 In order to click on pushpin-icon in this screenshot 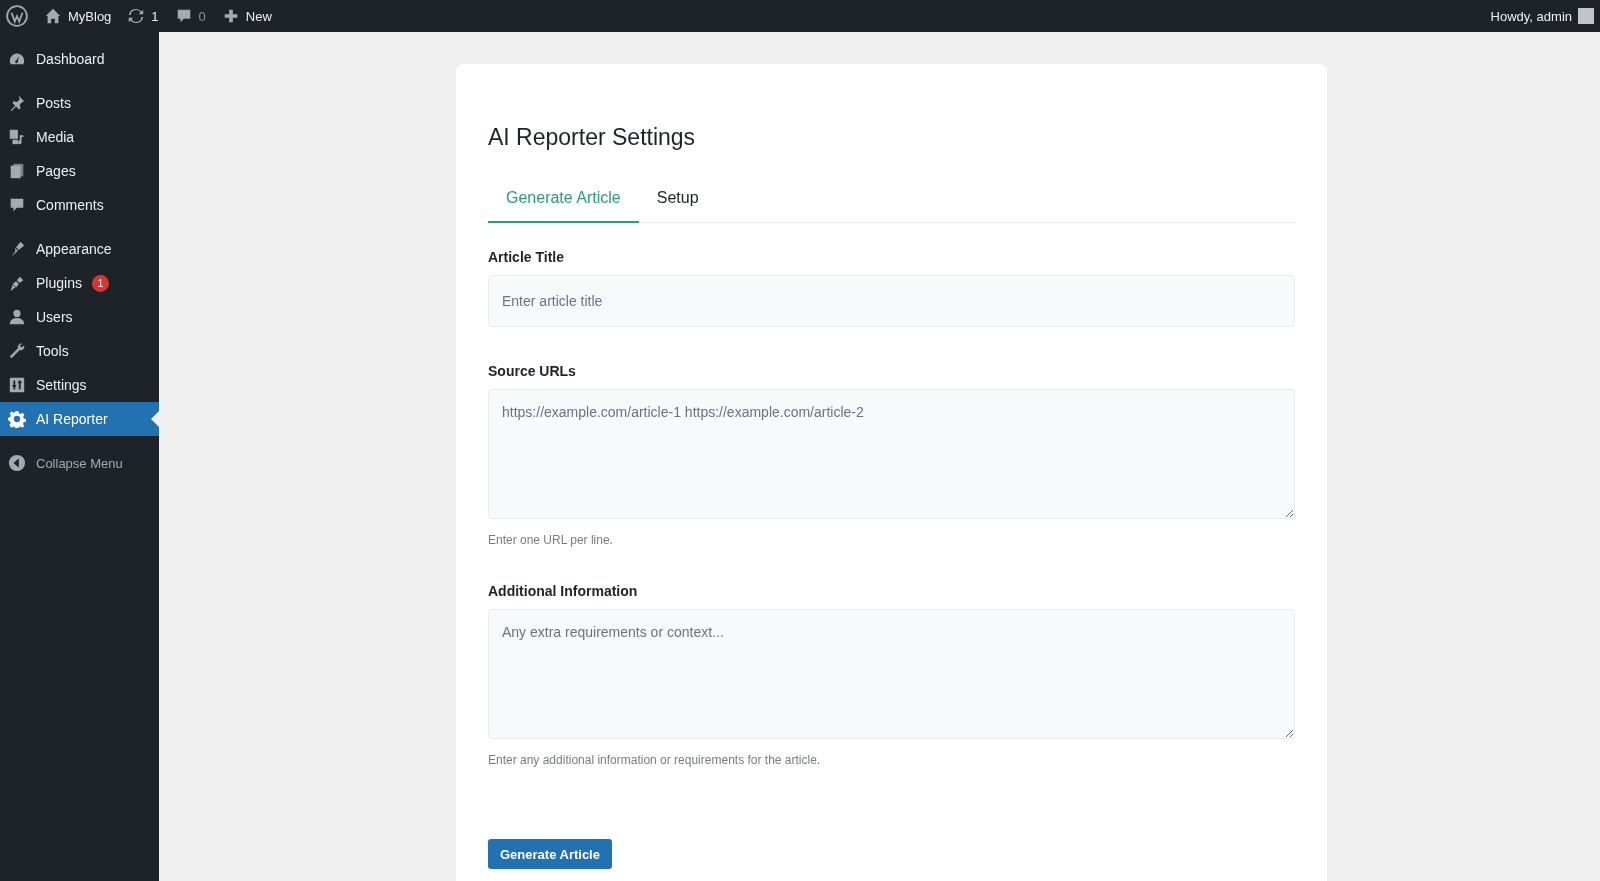, I will do `click(17, 103)`.